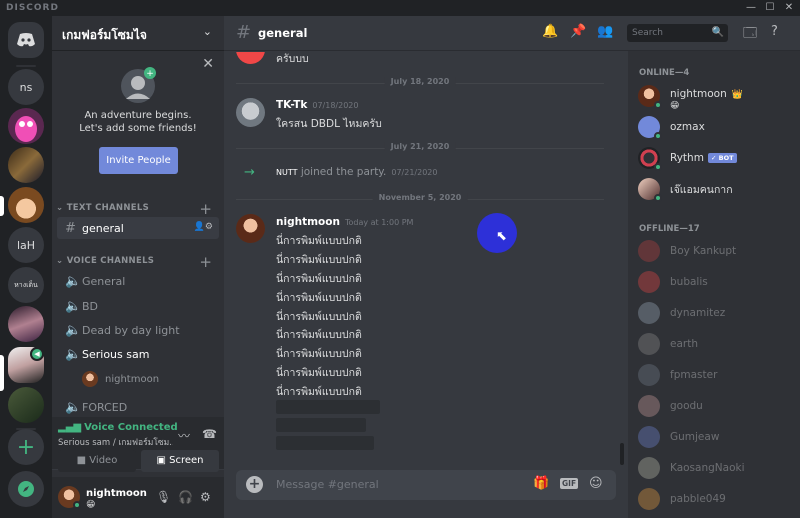 Image resolution: width=800 pixels, height=518 pixels. I want to click on message-line: นี่การพิมพ์แบบปกติ, so click(319, 317).